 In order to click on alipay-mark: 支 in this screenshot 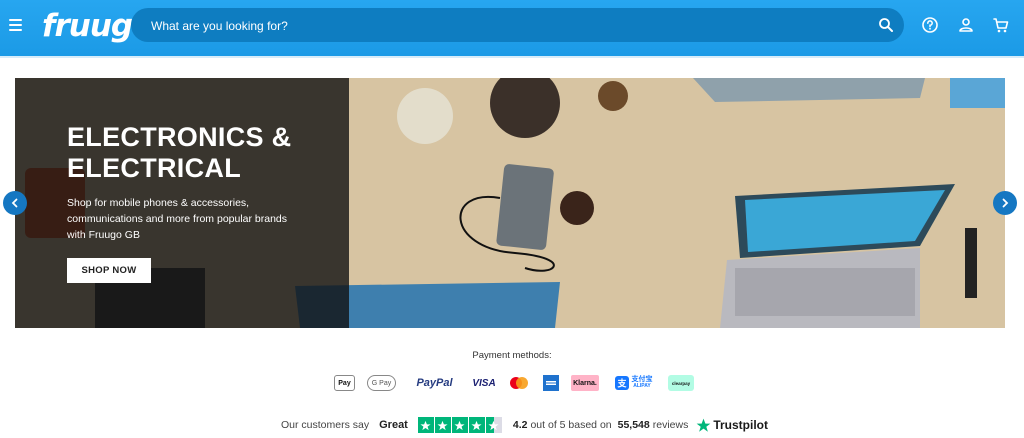, I will do `click(621, 383)`.